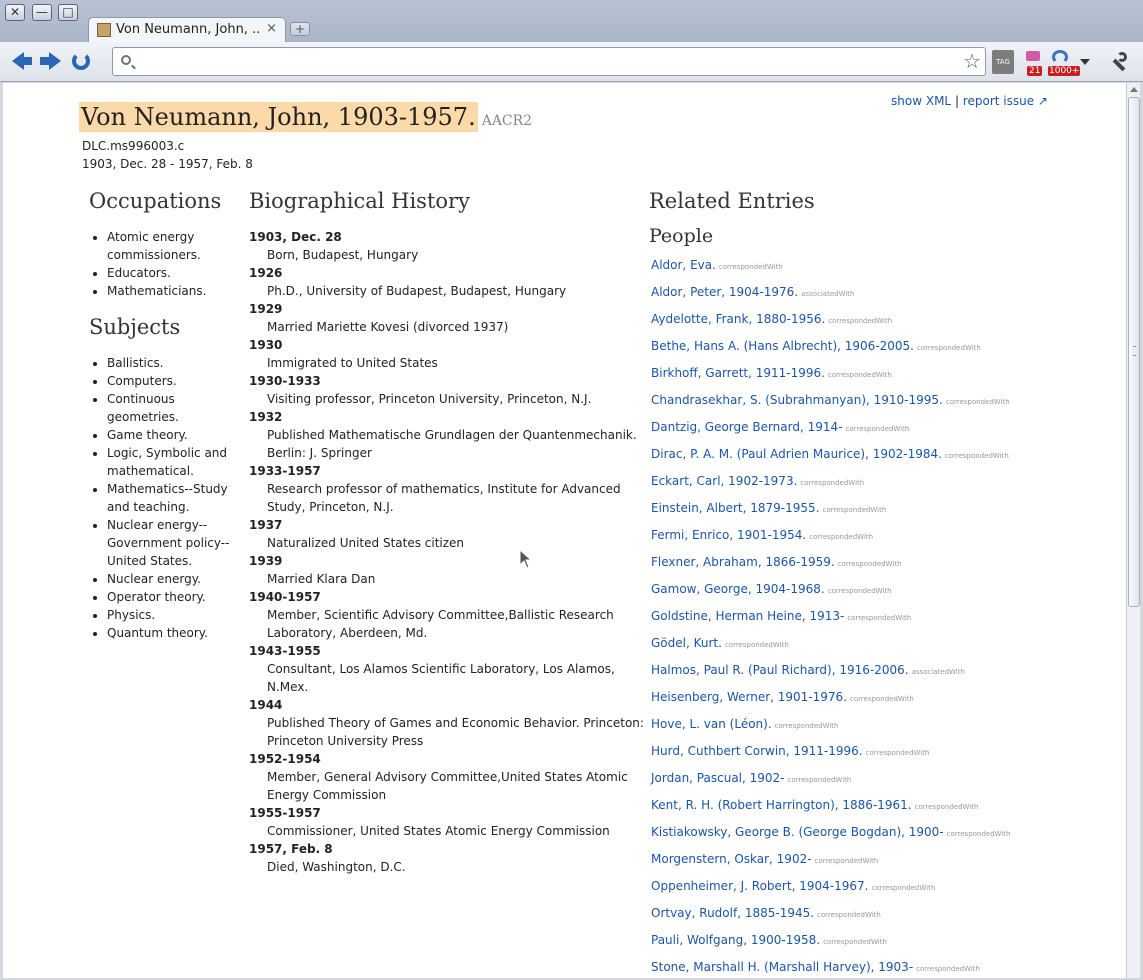 The width and height of the screenshot is (1143, 980). I want to click on forward-button, so click(51, 61).